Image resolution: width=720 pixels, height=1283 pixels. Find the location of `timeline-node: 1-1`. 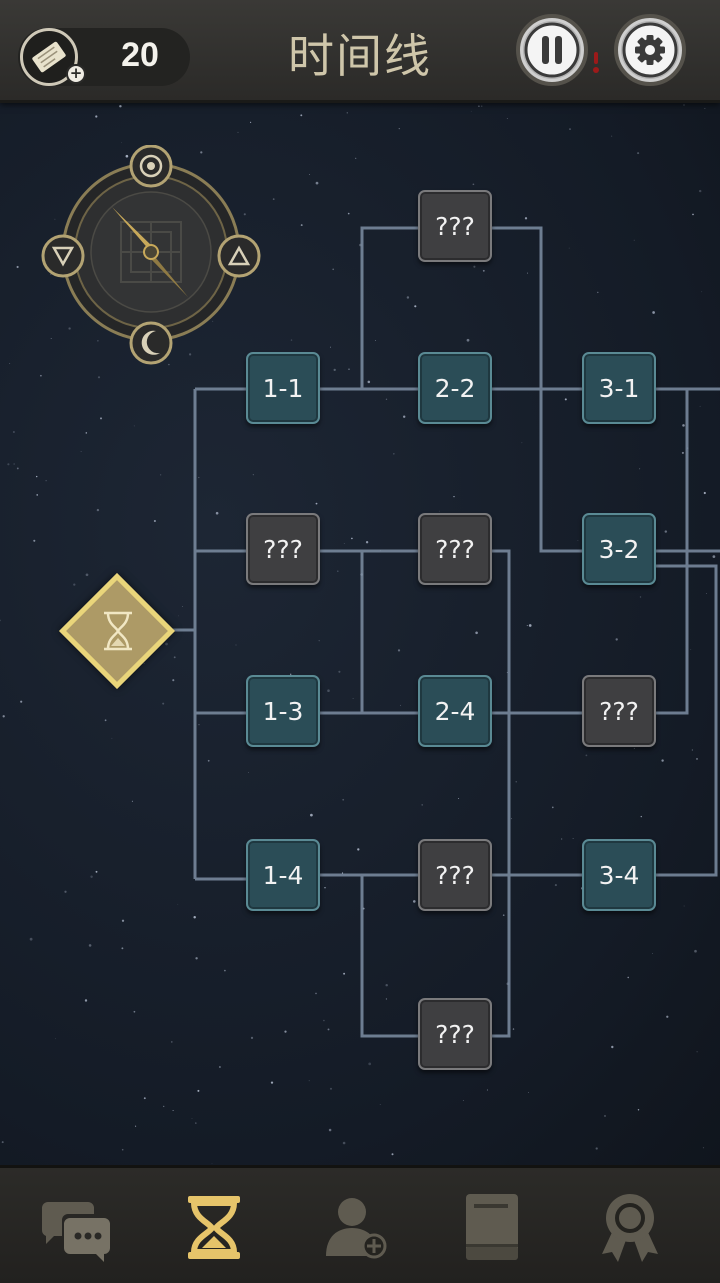

timeline-node: 1-1 is located at coordinates (283, 388).